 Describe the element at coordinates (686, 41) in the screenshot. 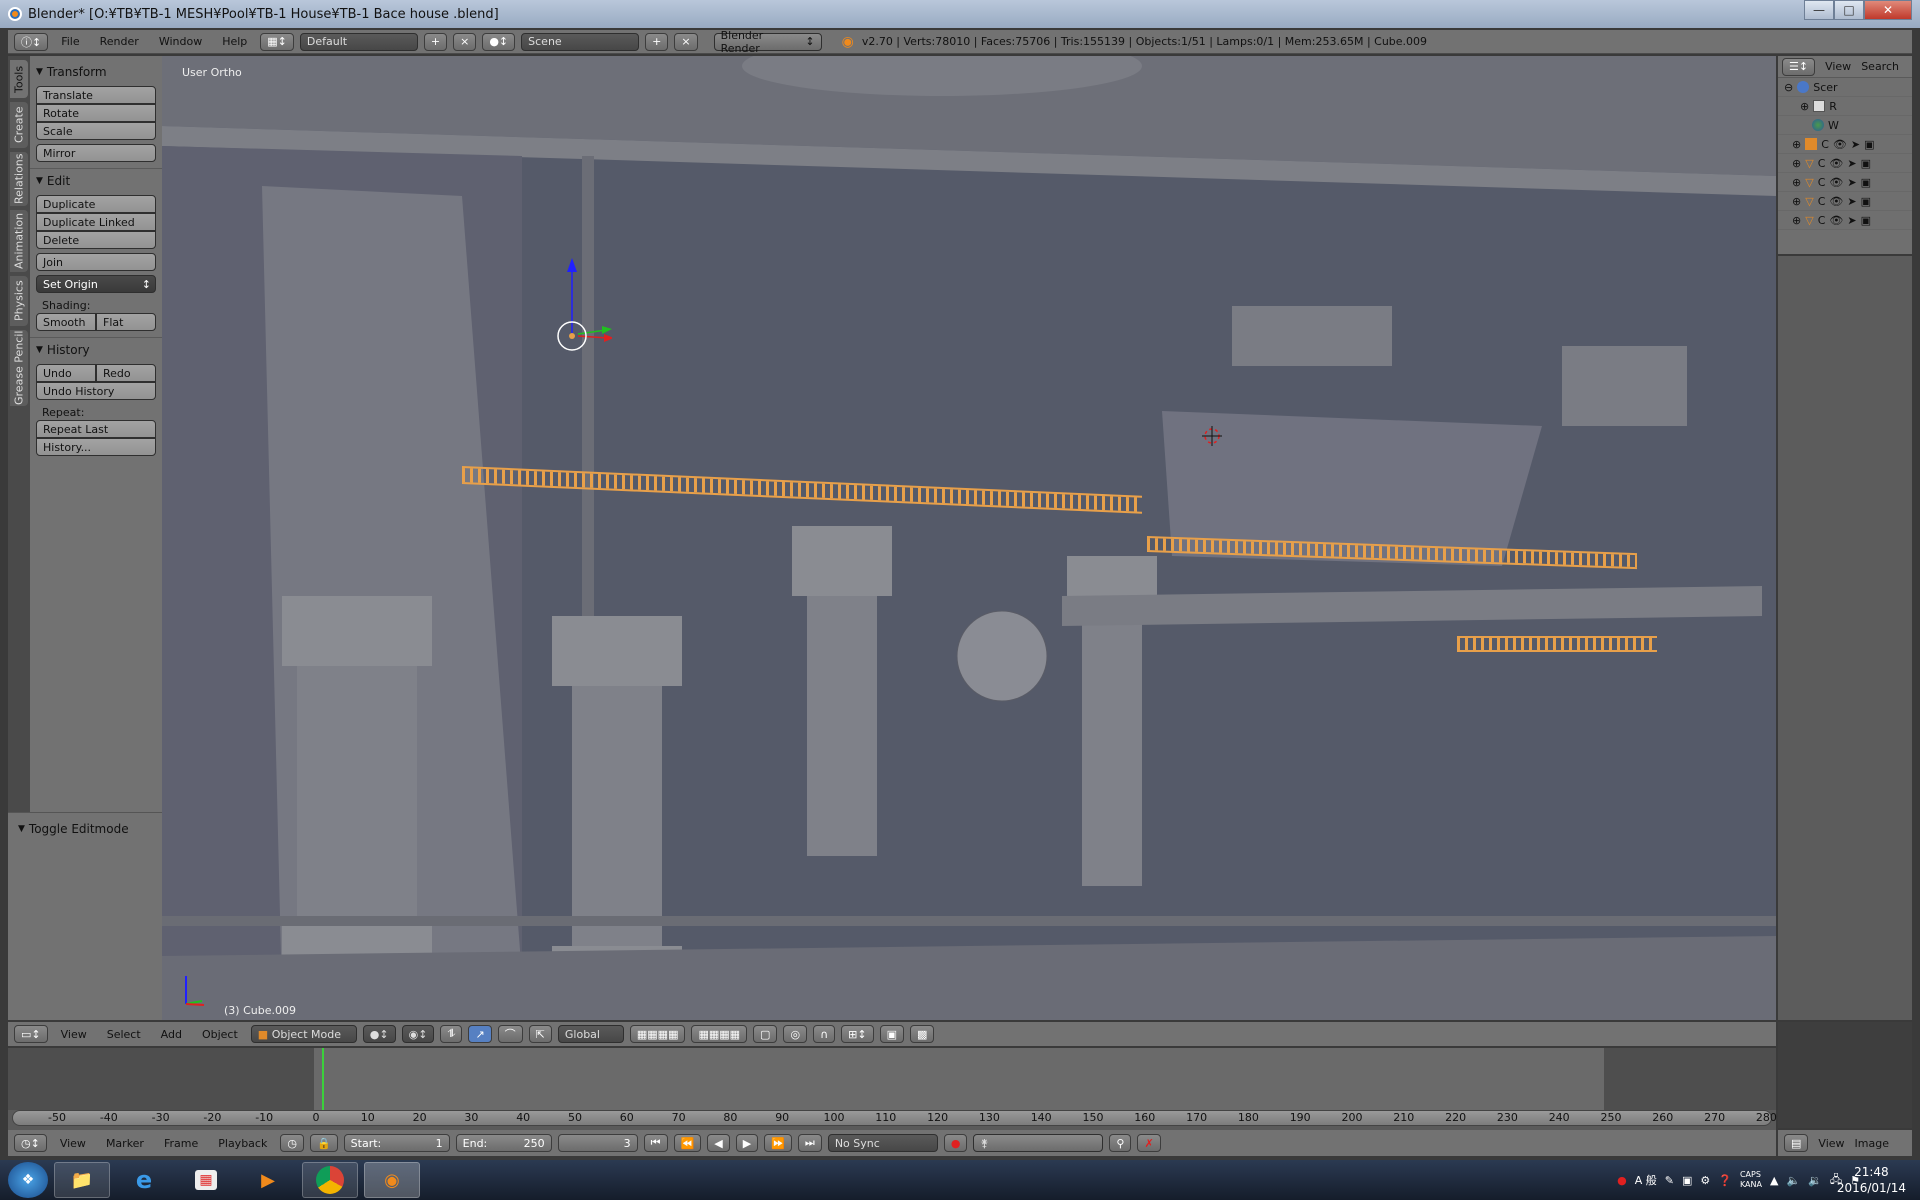

I see `delete-scene-button: ×` at that location.